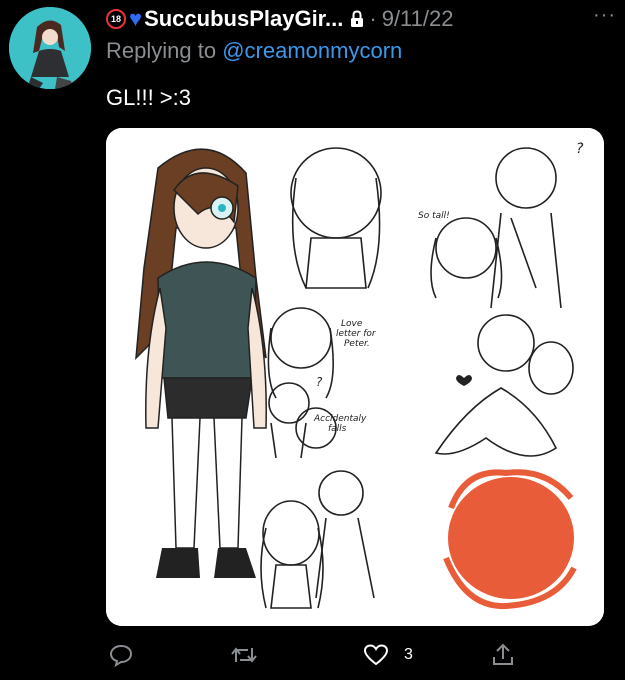 The width and height of the screenshot is (625, 680). What do you see at coordinates (161, 50) in the screenshot?
I see `replying-prefix: Replying to` at bounding box center [161, 50].